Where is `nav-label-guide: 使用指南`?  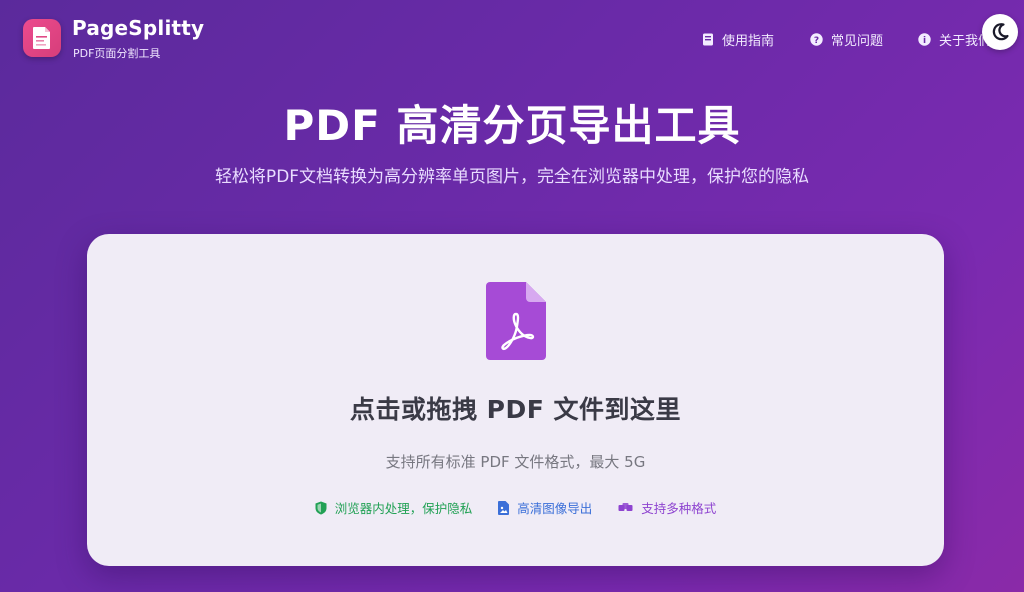
nav-label-guide: 使用指南 is located at coordinates (748, 41).